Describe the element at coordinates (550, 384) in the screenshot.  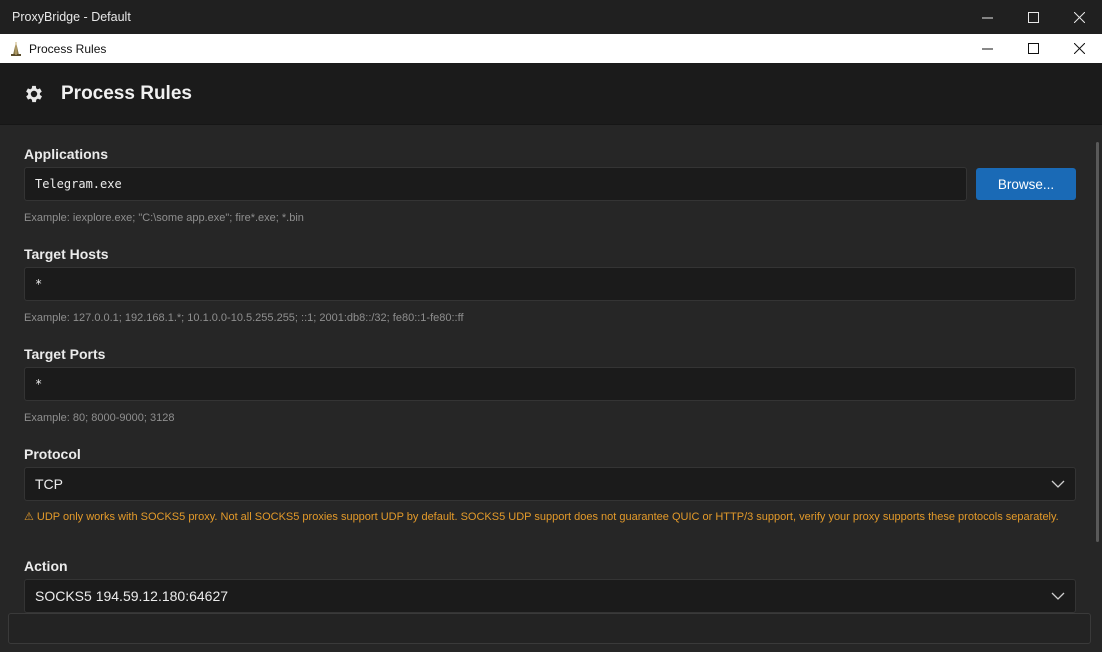
I see `target-ports-input: *` at that location.